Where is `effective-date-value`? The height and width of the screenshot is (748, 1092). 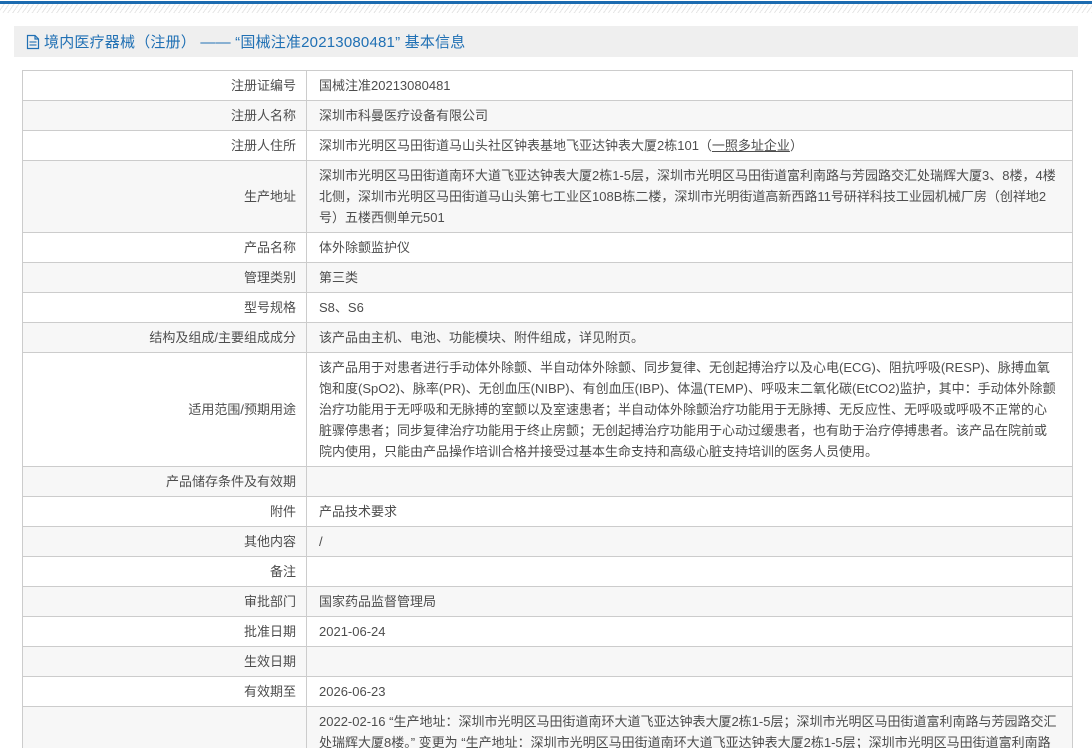 effective-date-value is located at coordinates (689, 661).